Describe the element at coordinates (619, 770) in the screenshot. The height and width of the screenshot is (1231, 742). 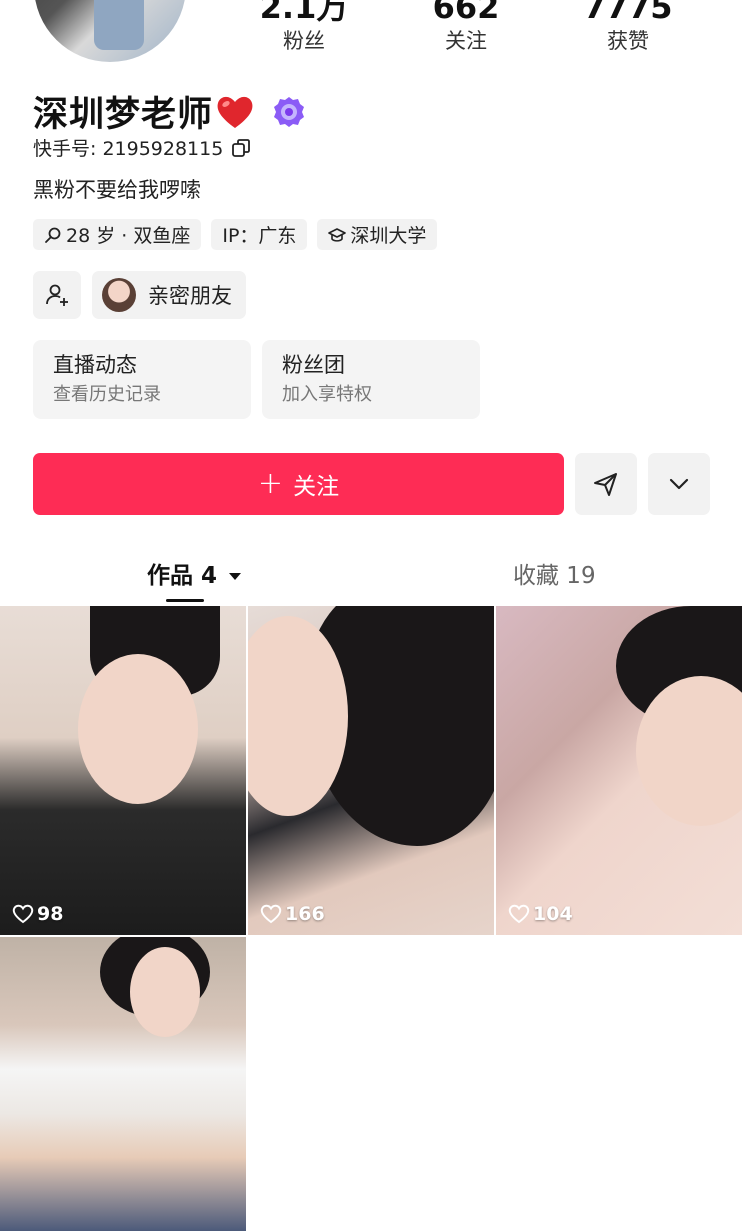
I see `video-thumbnail: 104` at that location.